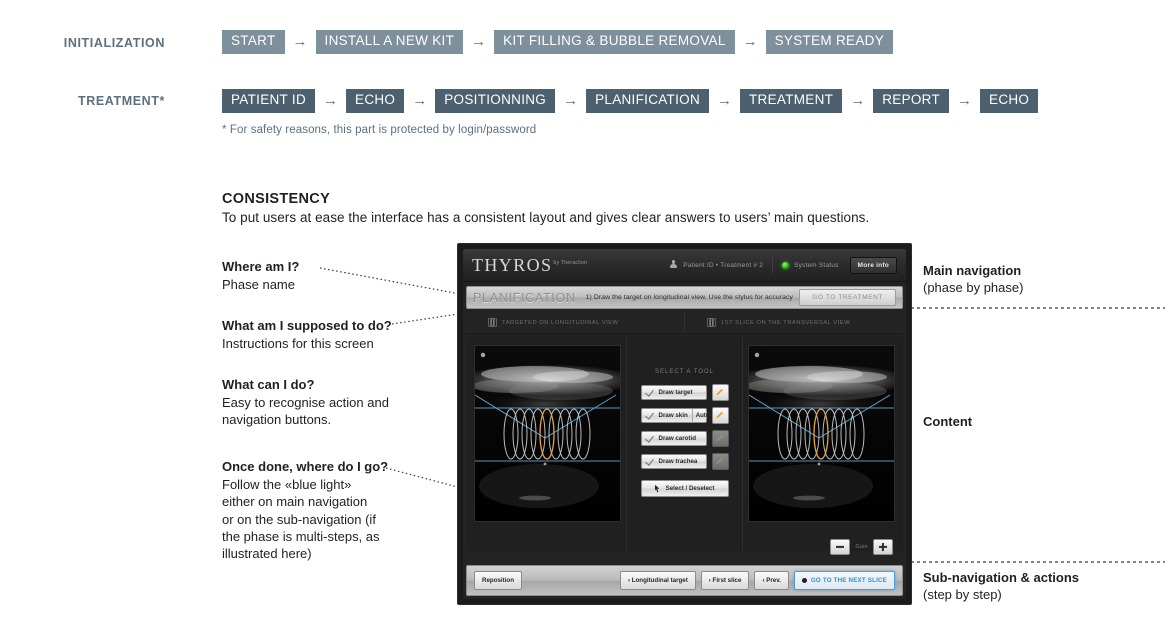 Image resolution: width=1170 pixels, height=634 pixels. I want to click on longitudinal-target-button: ‹ Longitudinal target, so click(657, 580).